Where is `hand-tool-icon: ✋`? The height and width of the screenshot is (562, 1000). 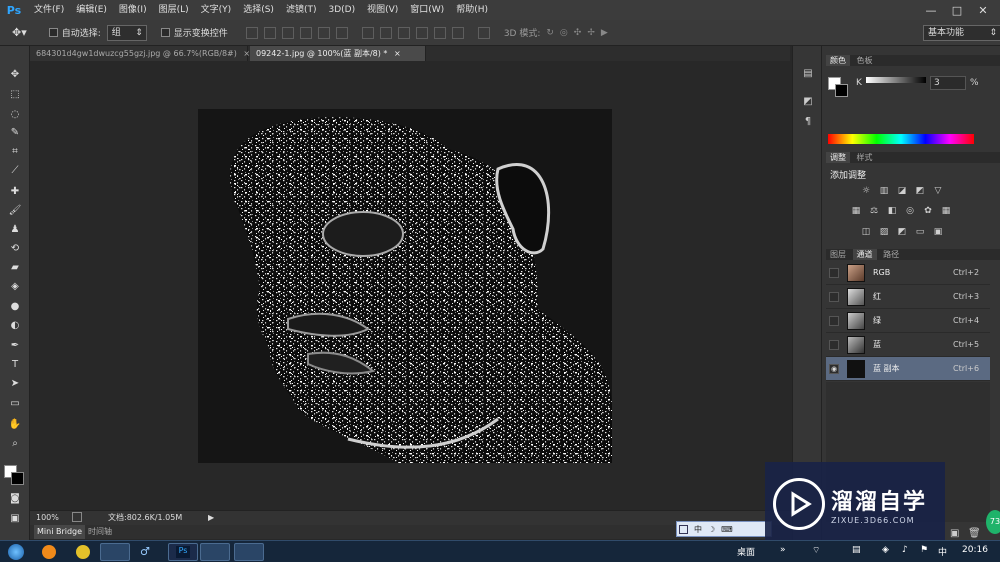 hand-tool-icon: ✋ is located at coordinates (15, 424).